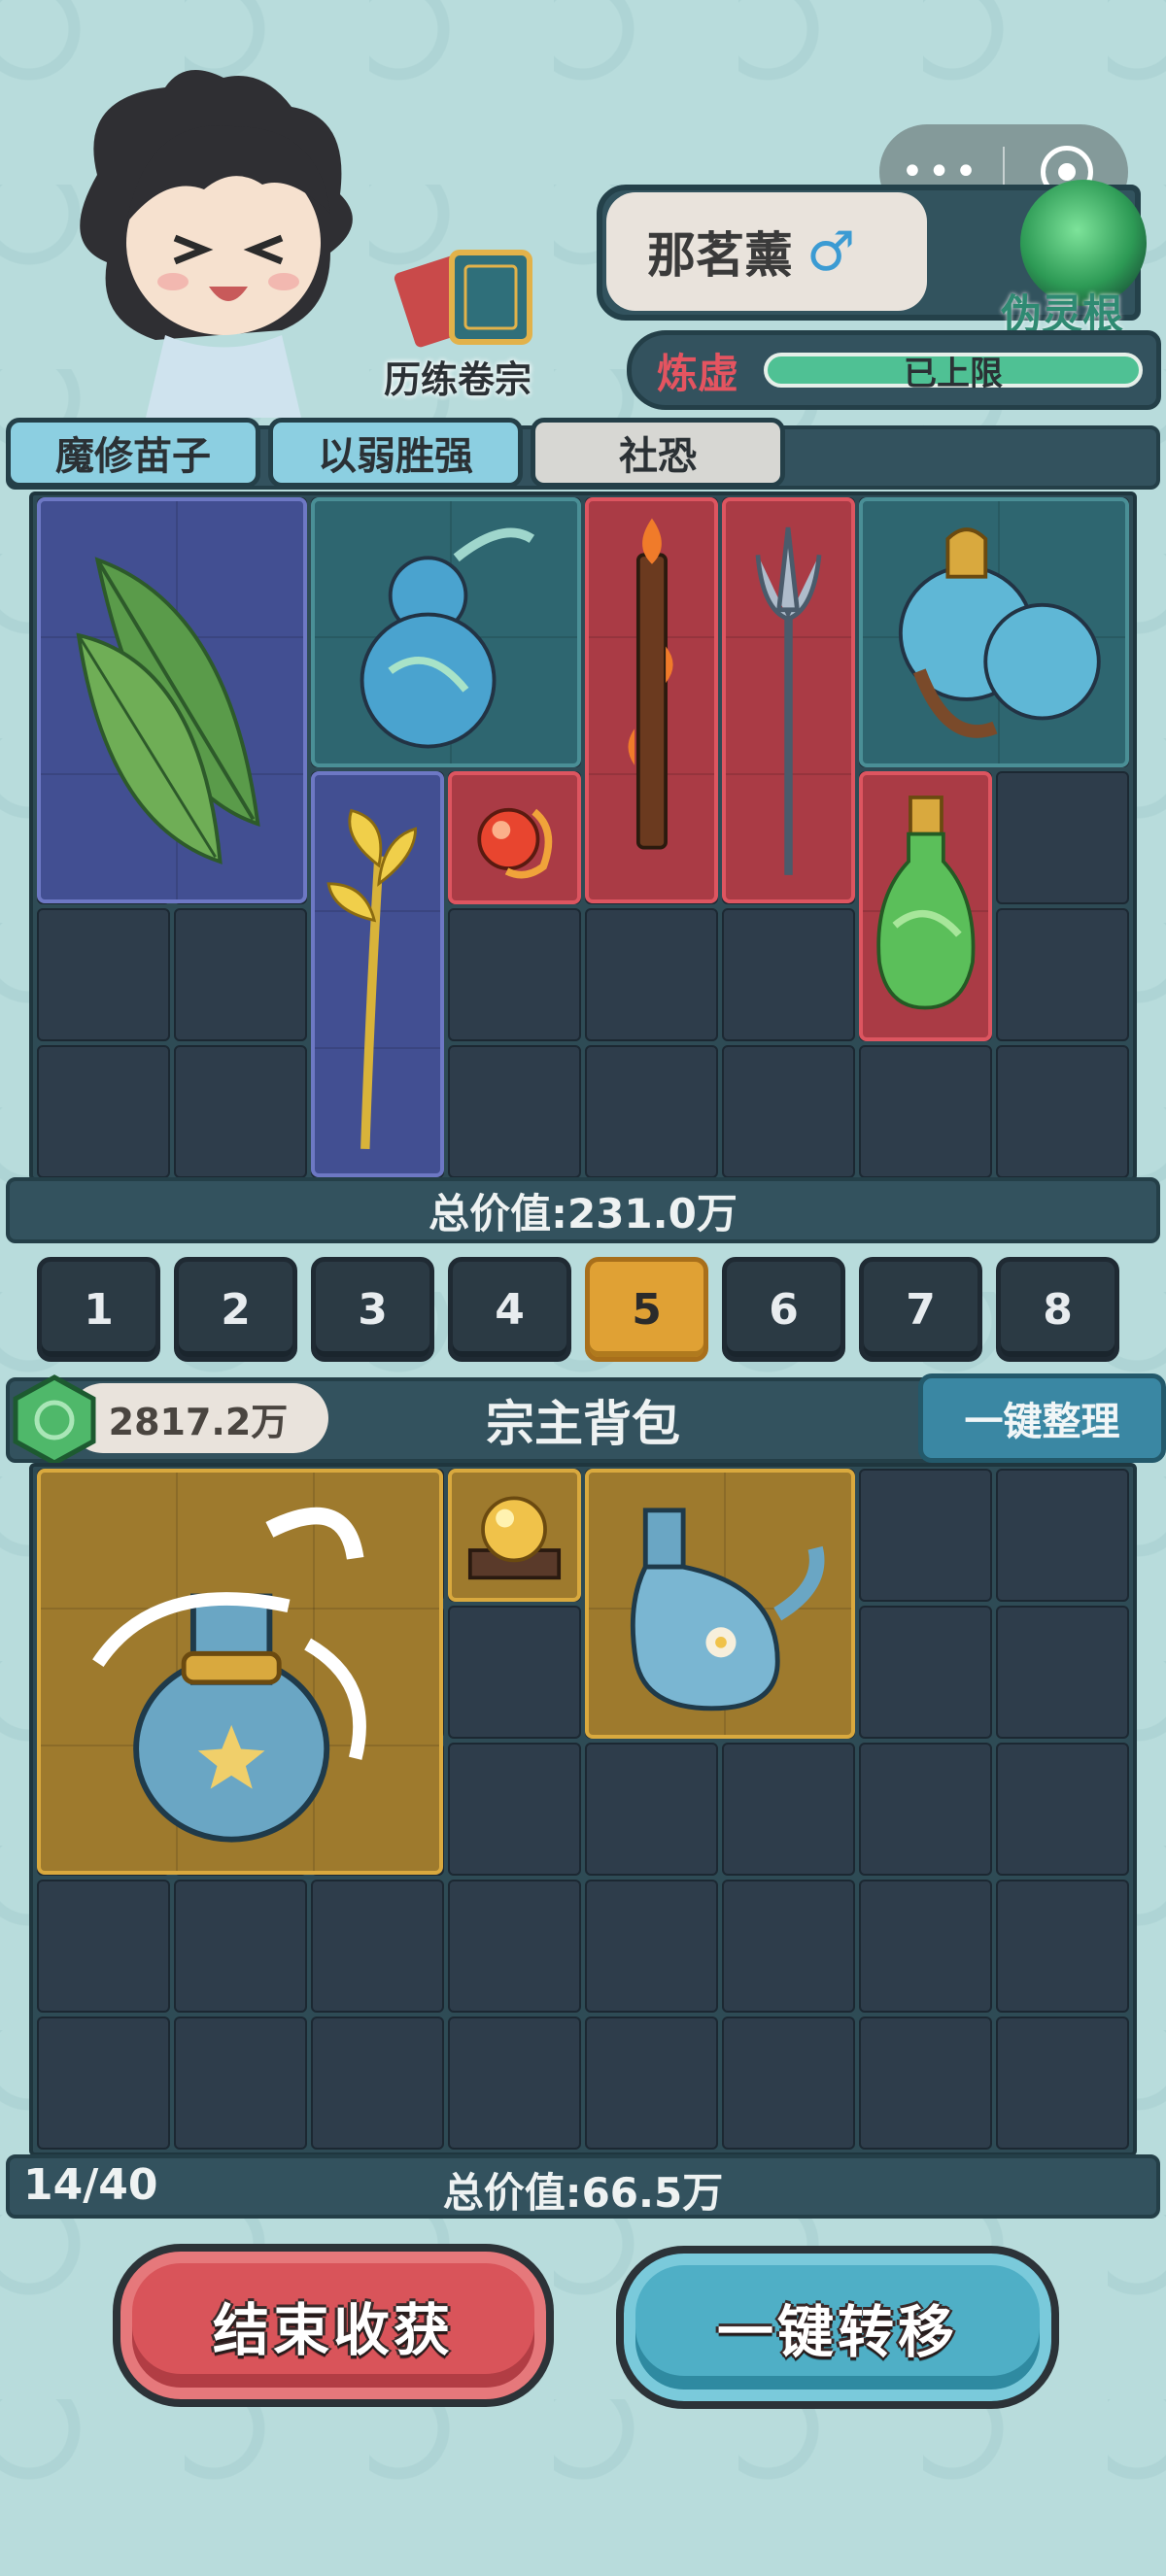 This screenshot has height=2576, width=1166. I want to click on page-button-8: 8, so click(1057, 1309).